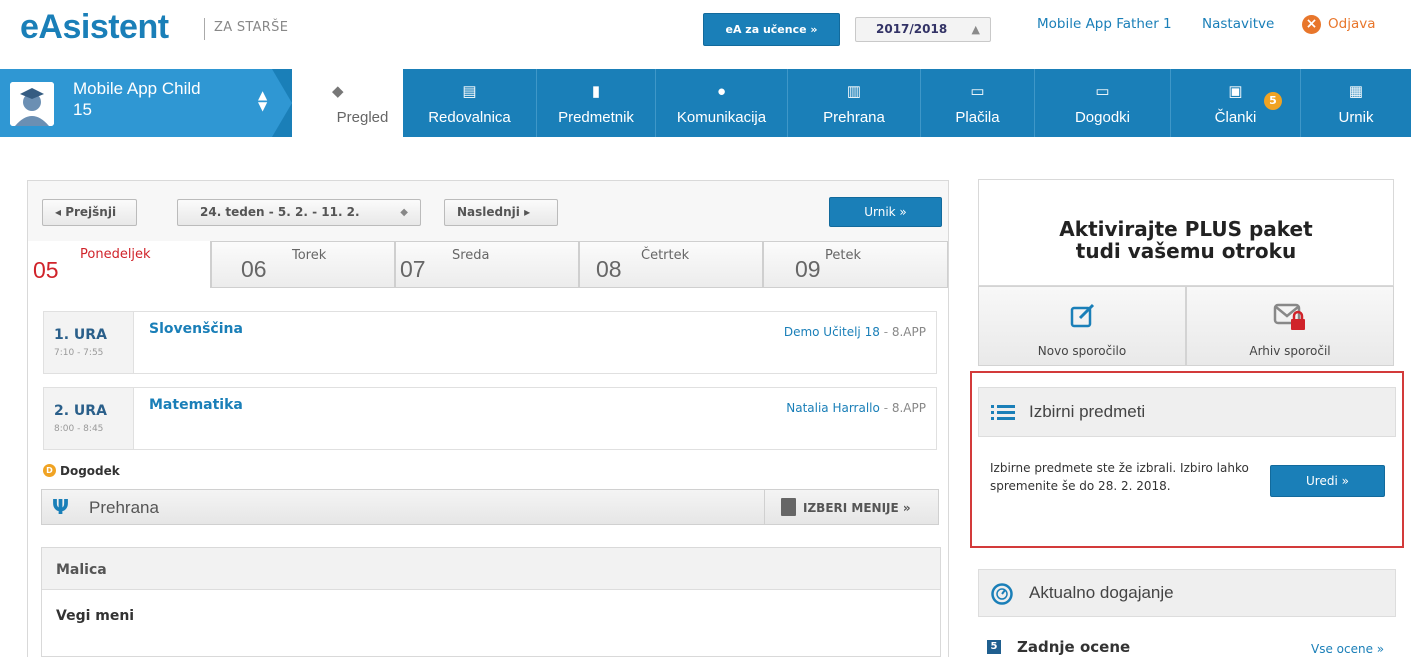 The image size is (1411, 657). Describe the element at coordinates (721, 91) in the screenshot. I see `chat-icon: ●` at that location.